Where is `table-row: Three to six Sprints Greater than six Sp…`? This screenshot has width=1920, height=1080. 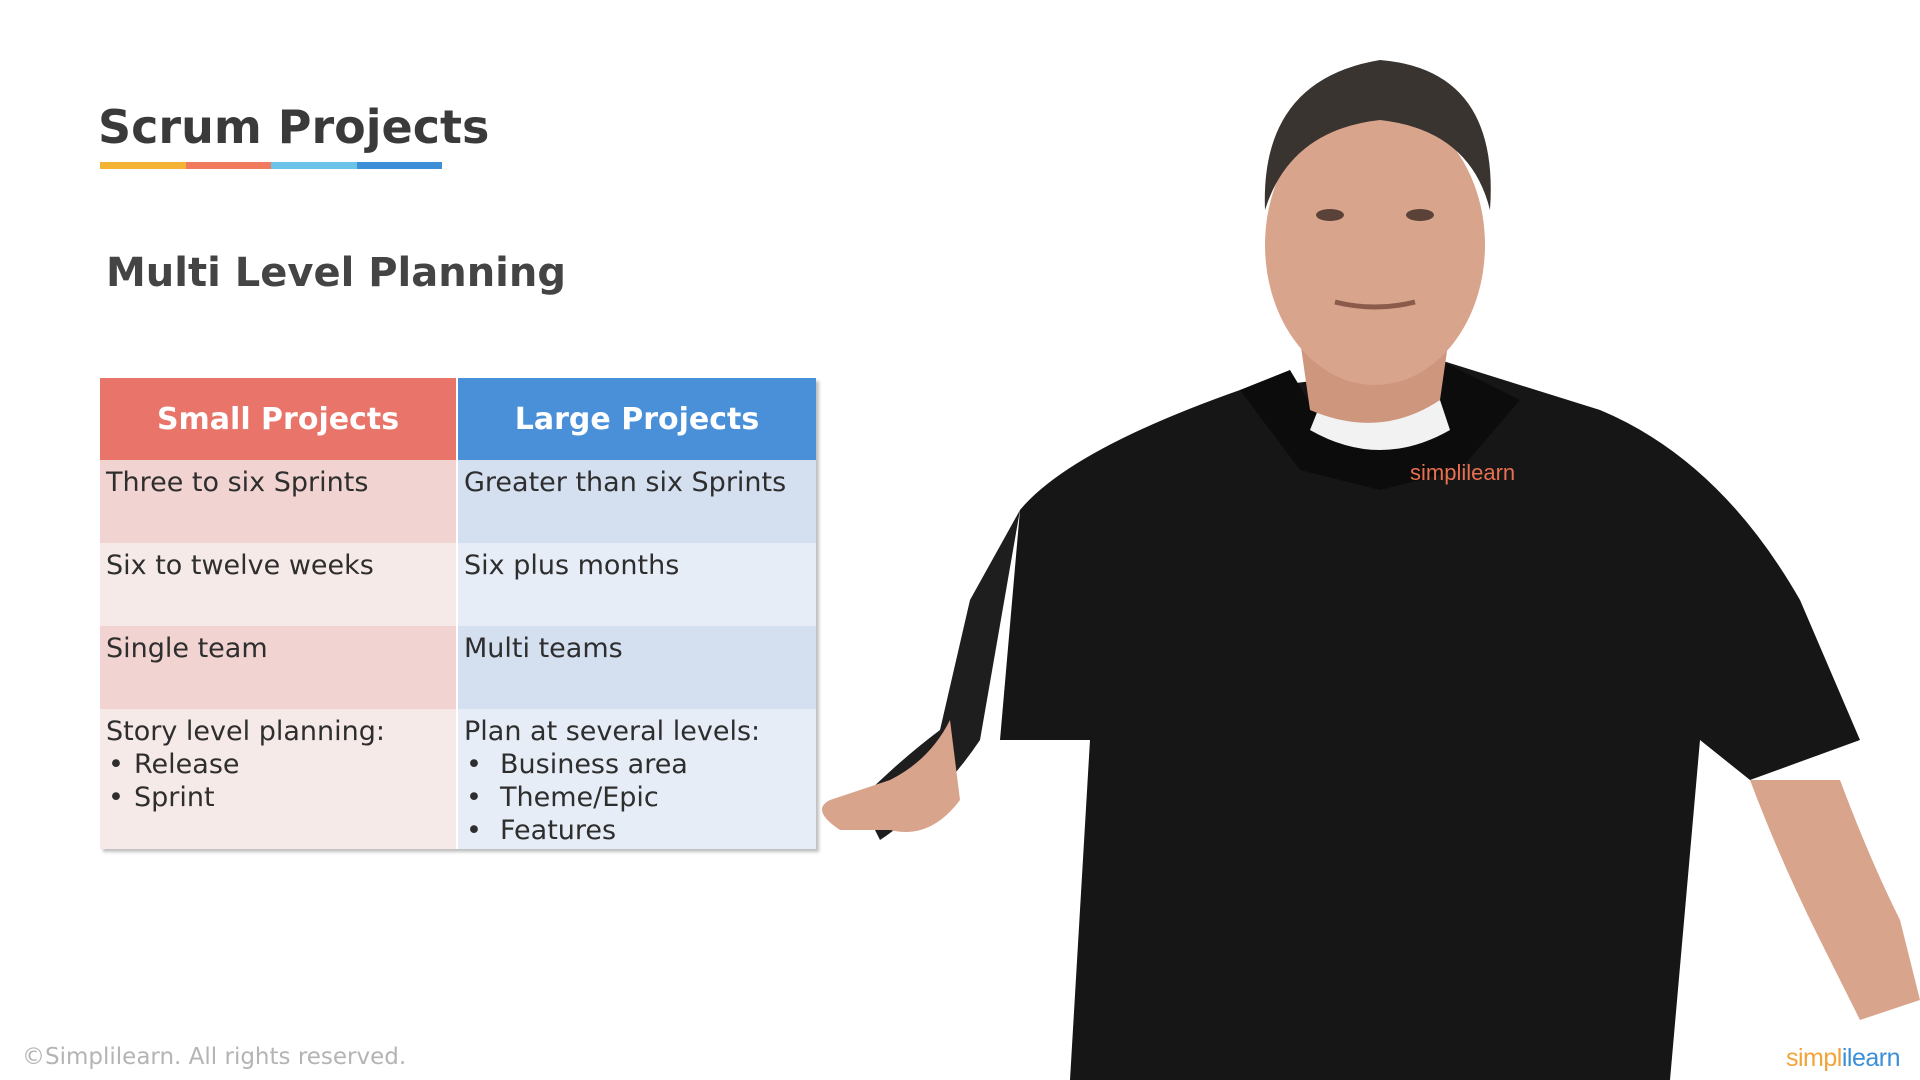 table-row: Three to six Sprints Greater than six Sp… is located at coordinates (458, 501).